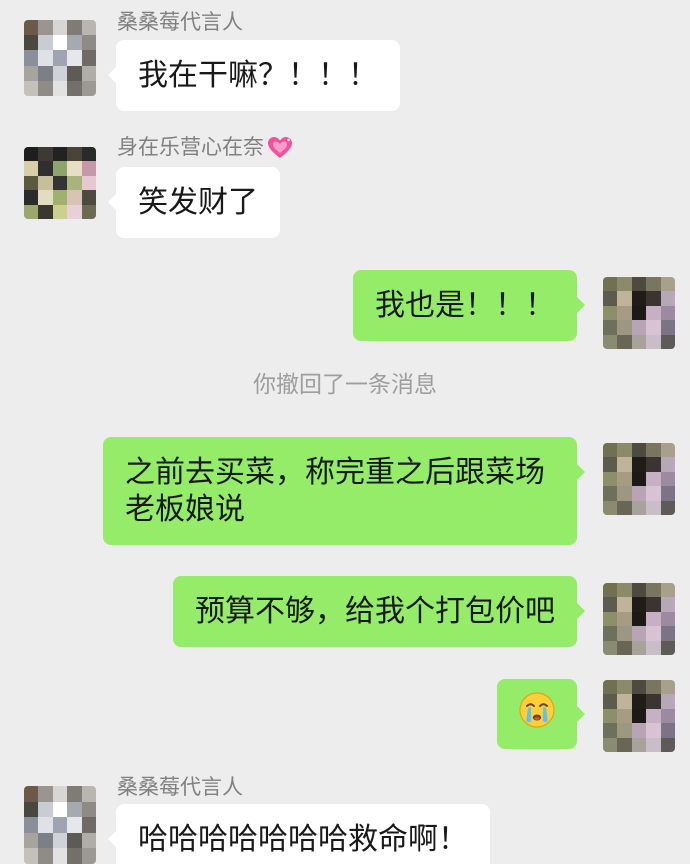  I want to click on message-text: 我在干嘛？！！！, so click(258, 75).